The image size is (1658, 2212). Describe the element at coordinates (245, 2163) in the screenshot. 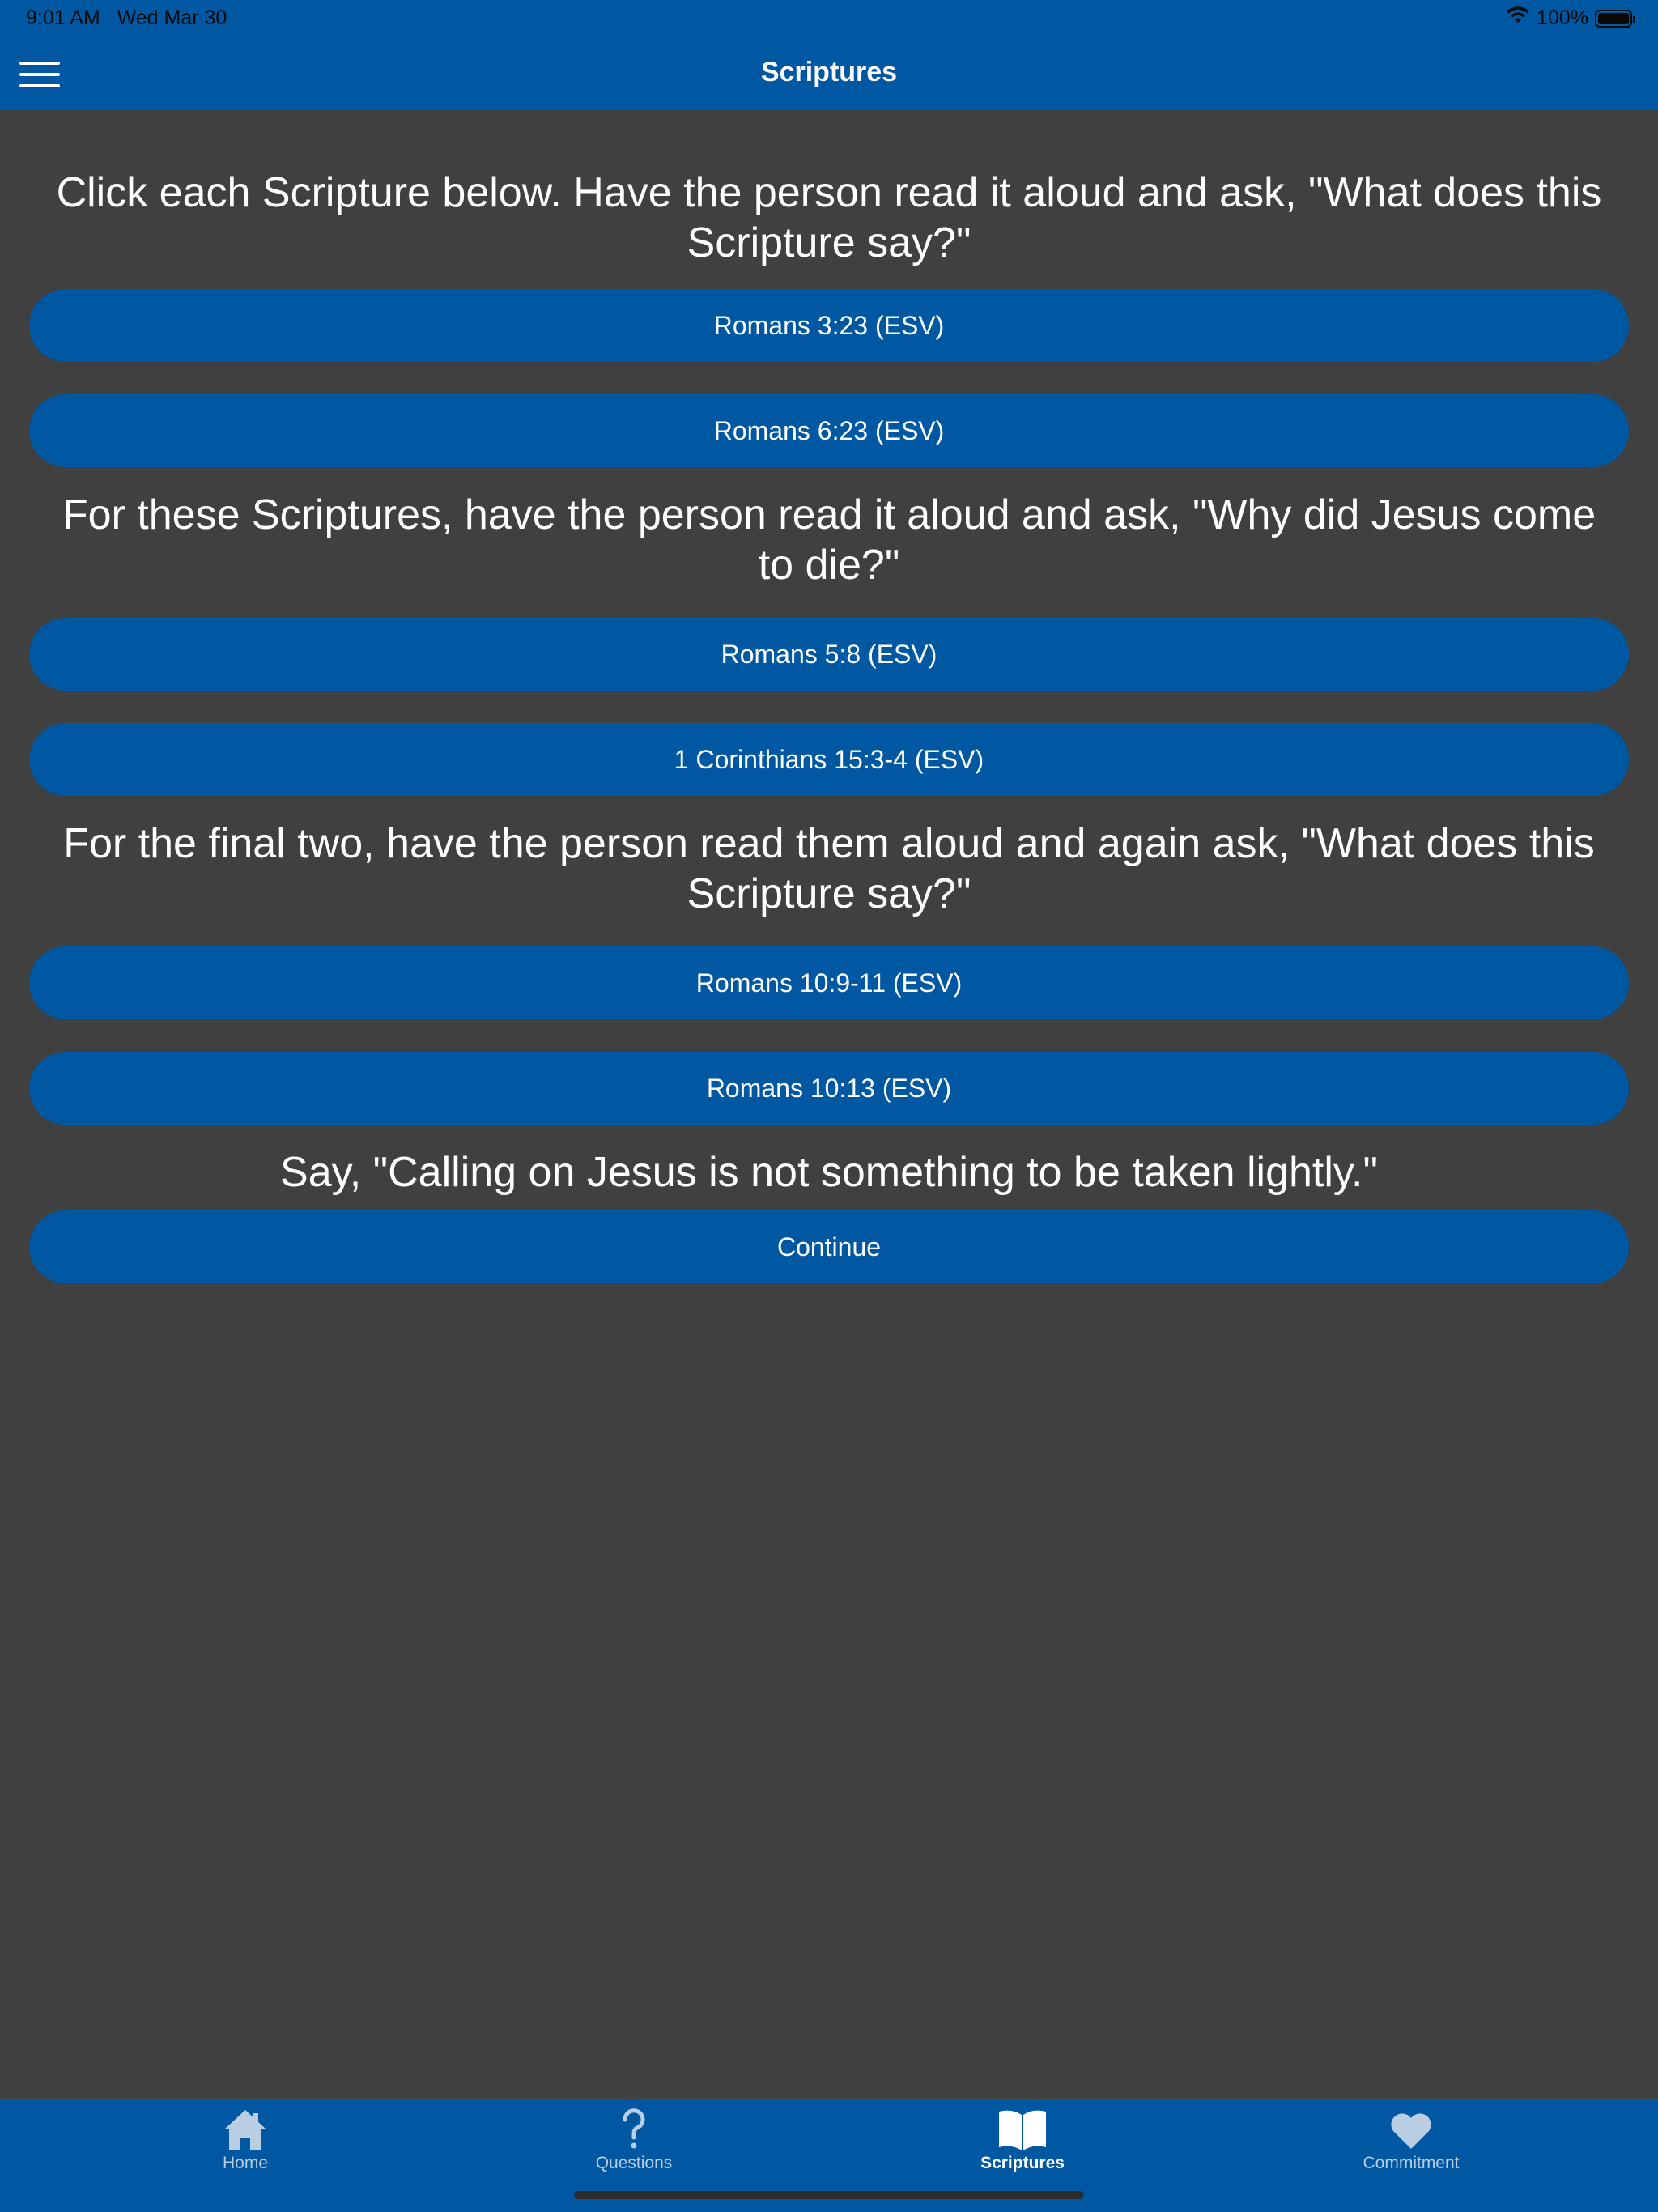

I see `tab-home-label: Home` at that location.